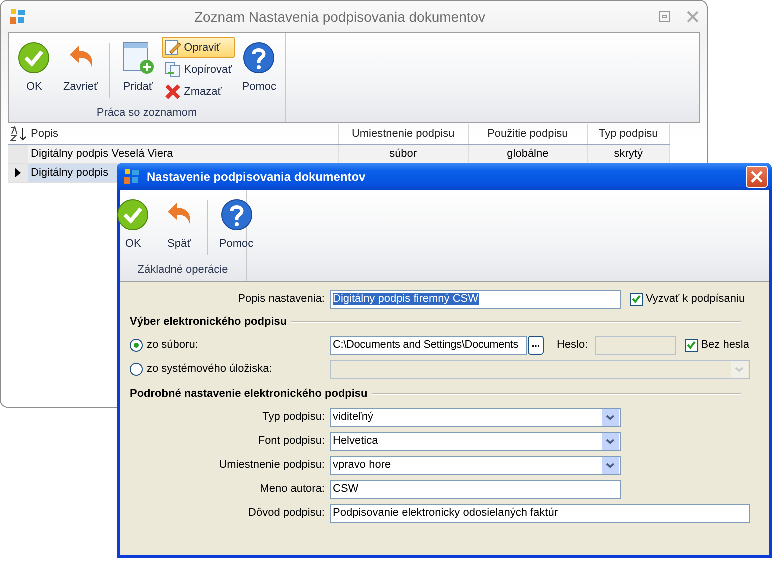 This screenshot has height=561, width=772. I want to click on field-label: Popis nastavenia:, so click(281, 299).